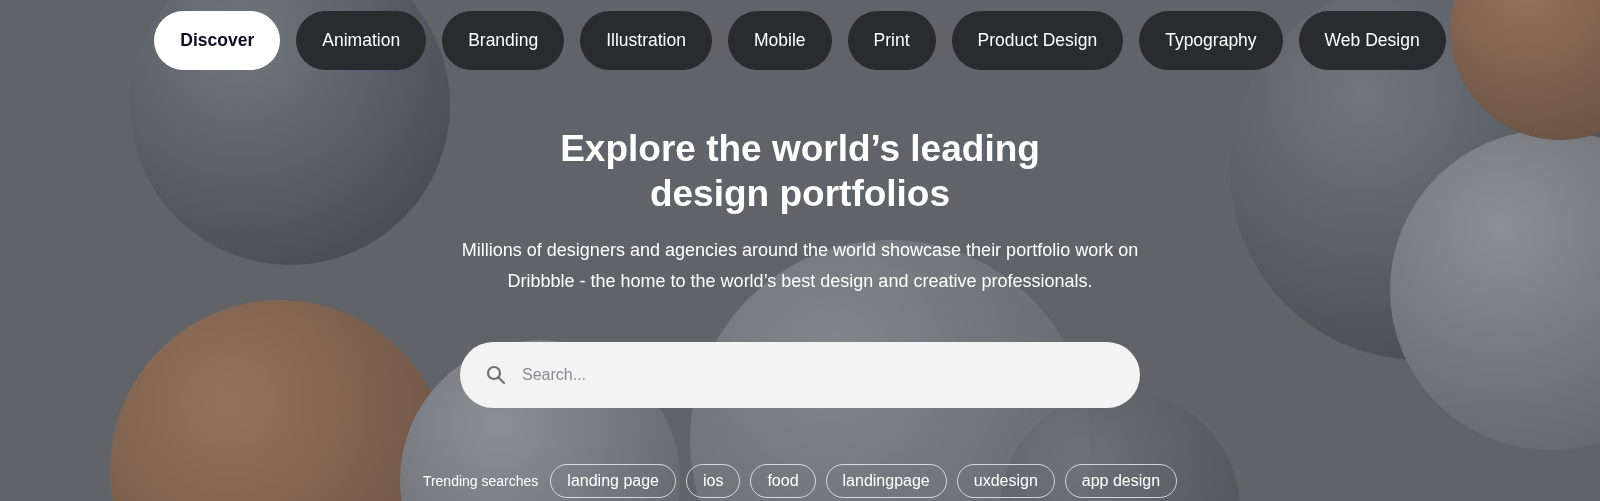 Image resolution: width=1600 pixels, height=501 pixels. I want to click on category-tab: Animation, so click(361, 40).